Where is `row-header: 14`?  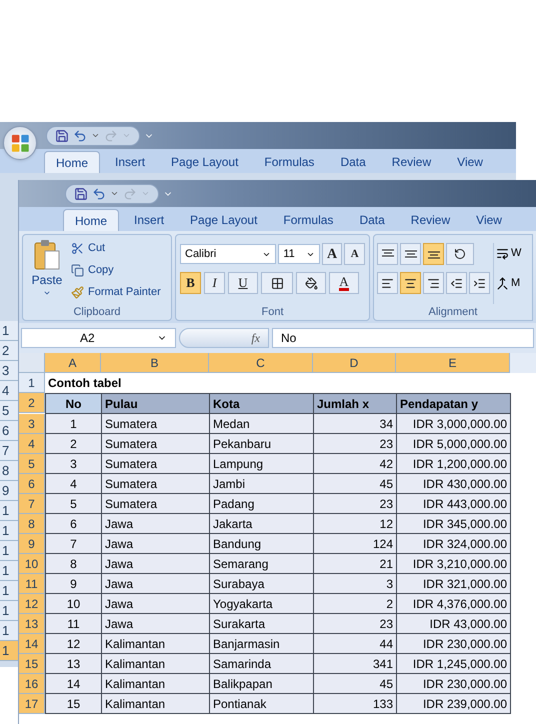 row-header: 14 is located at coordinates (32, 644).